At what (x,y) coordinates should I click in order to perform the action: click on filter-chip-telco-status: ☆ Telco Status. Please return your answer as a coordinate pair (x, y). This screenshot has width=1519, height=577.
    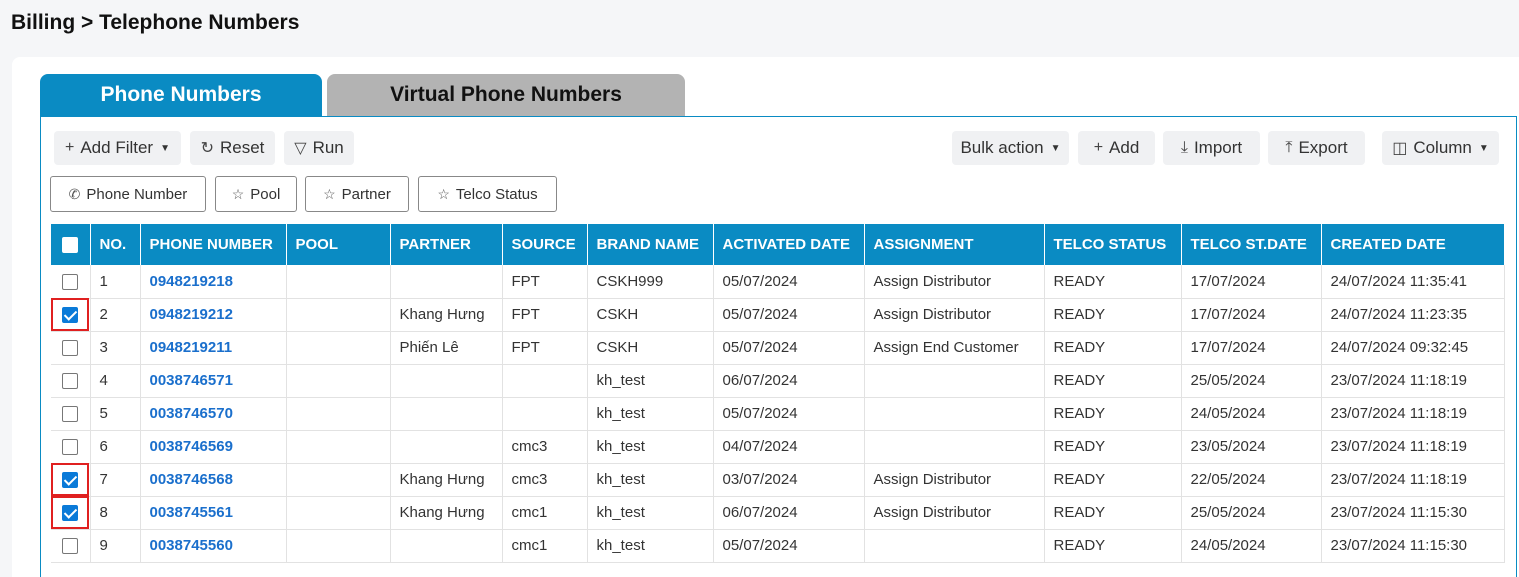
    Looking at the image, I should click on (487, 194).